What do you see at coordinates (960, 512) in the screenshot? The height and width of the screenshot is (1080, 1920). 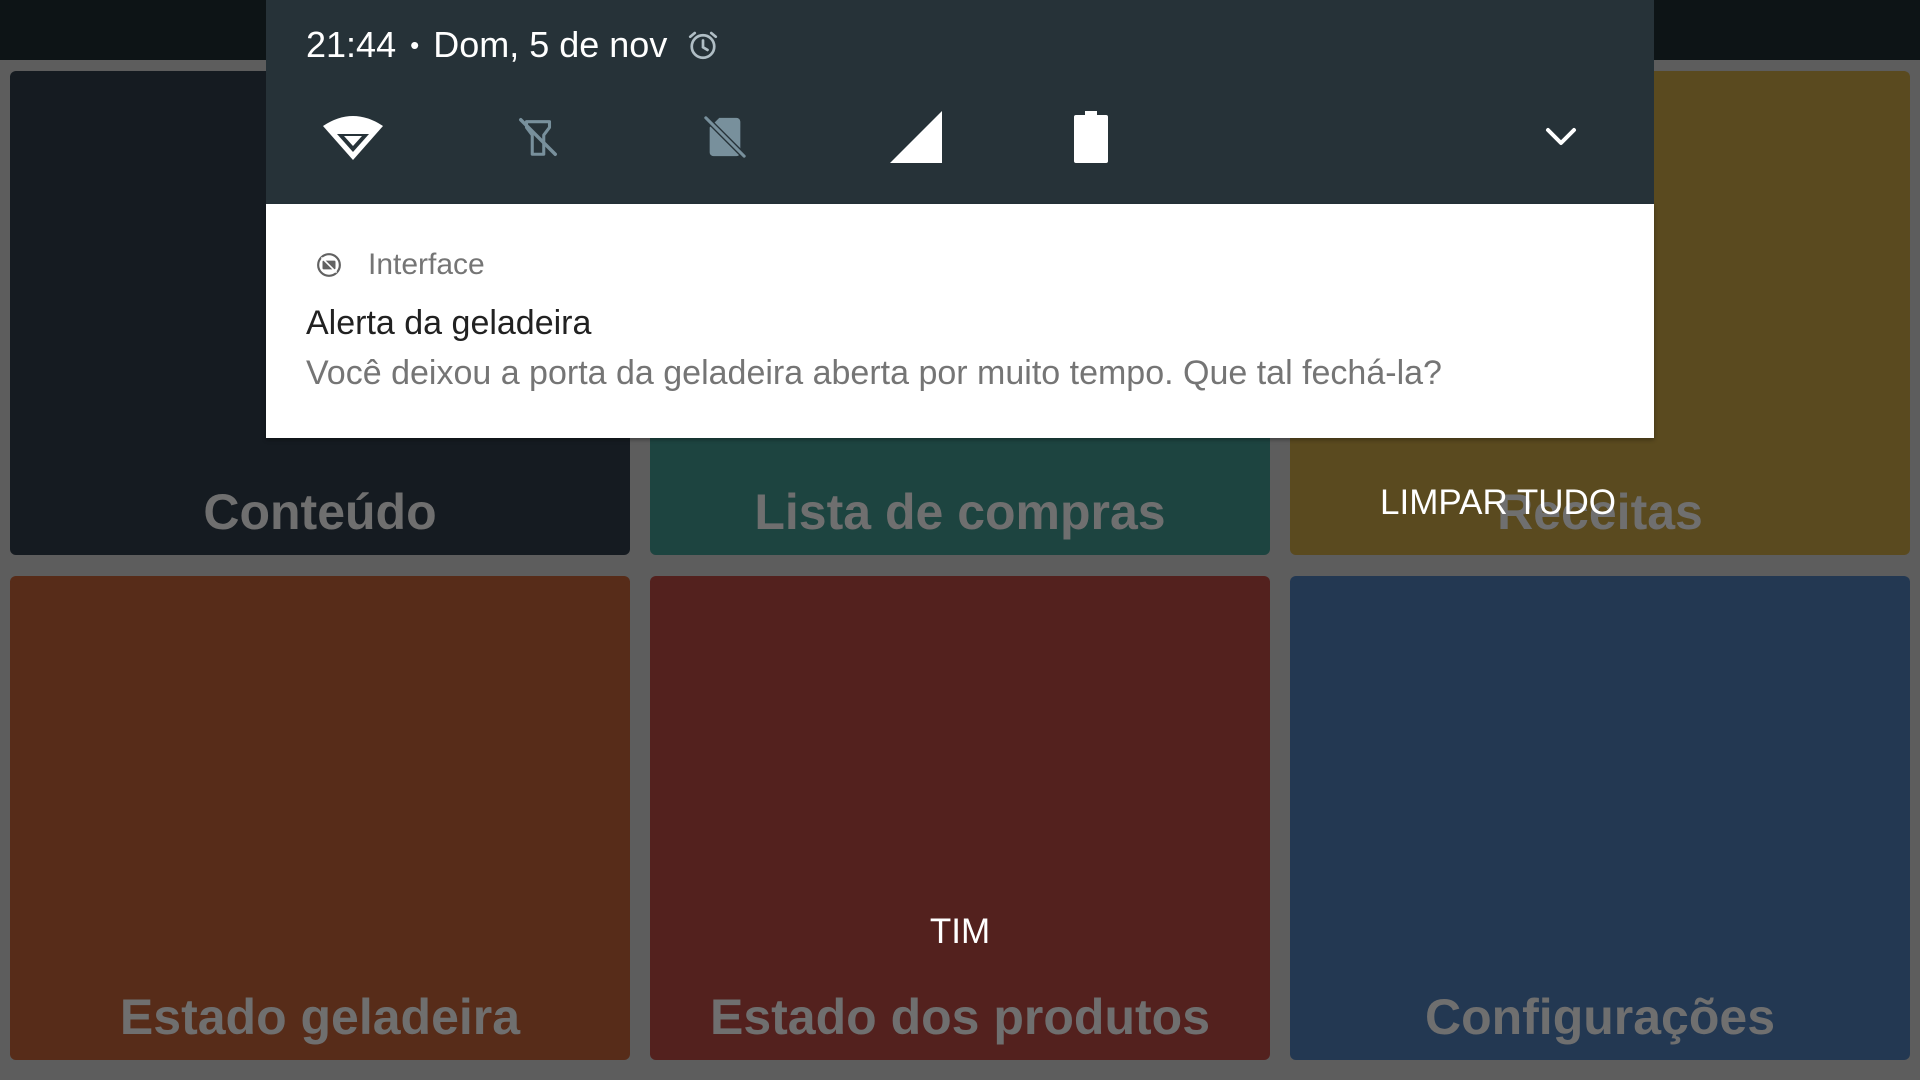 I see `tile-label: Lista de compras` at bounding box center [960, 512].